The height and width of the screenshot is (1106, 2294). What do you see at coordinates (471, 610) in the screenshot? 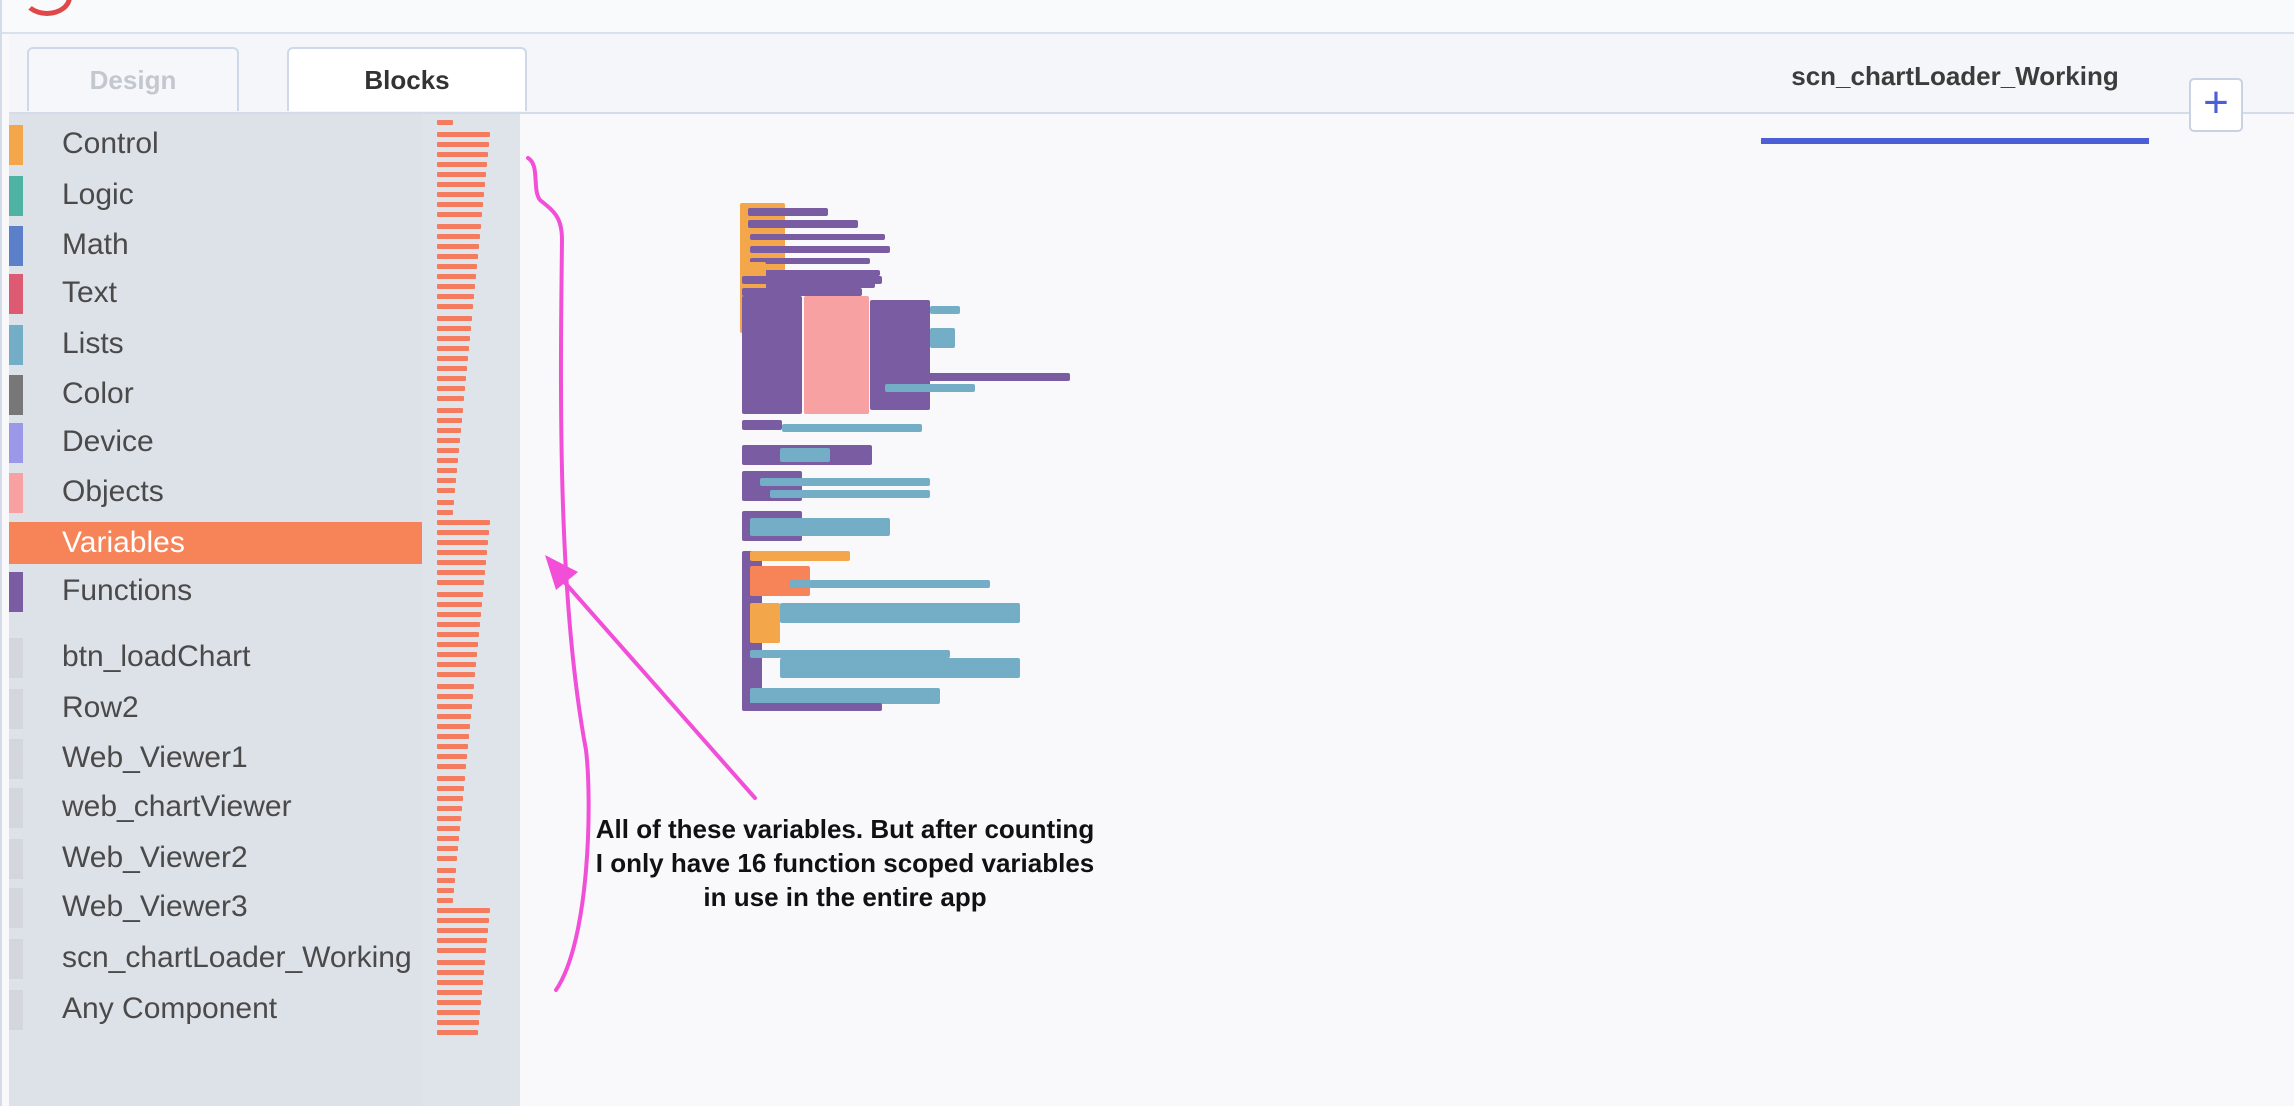
I see `variables-flyout` at bounding box center [471, 610].